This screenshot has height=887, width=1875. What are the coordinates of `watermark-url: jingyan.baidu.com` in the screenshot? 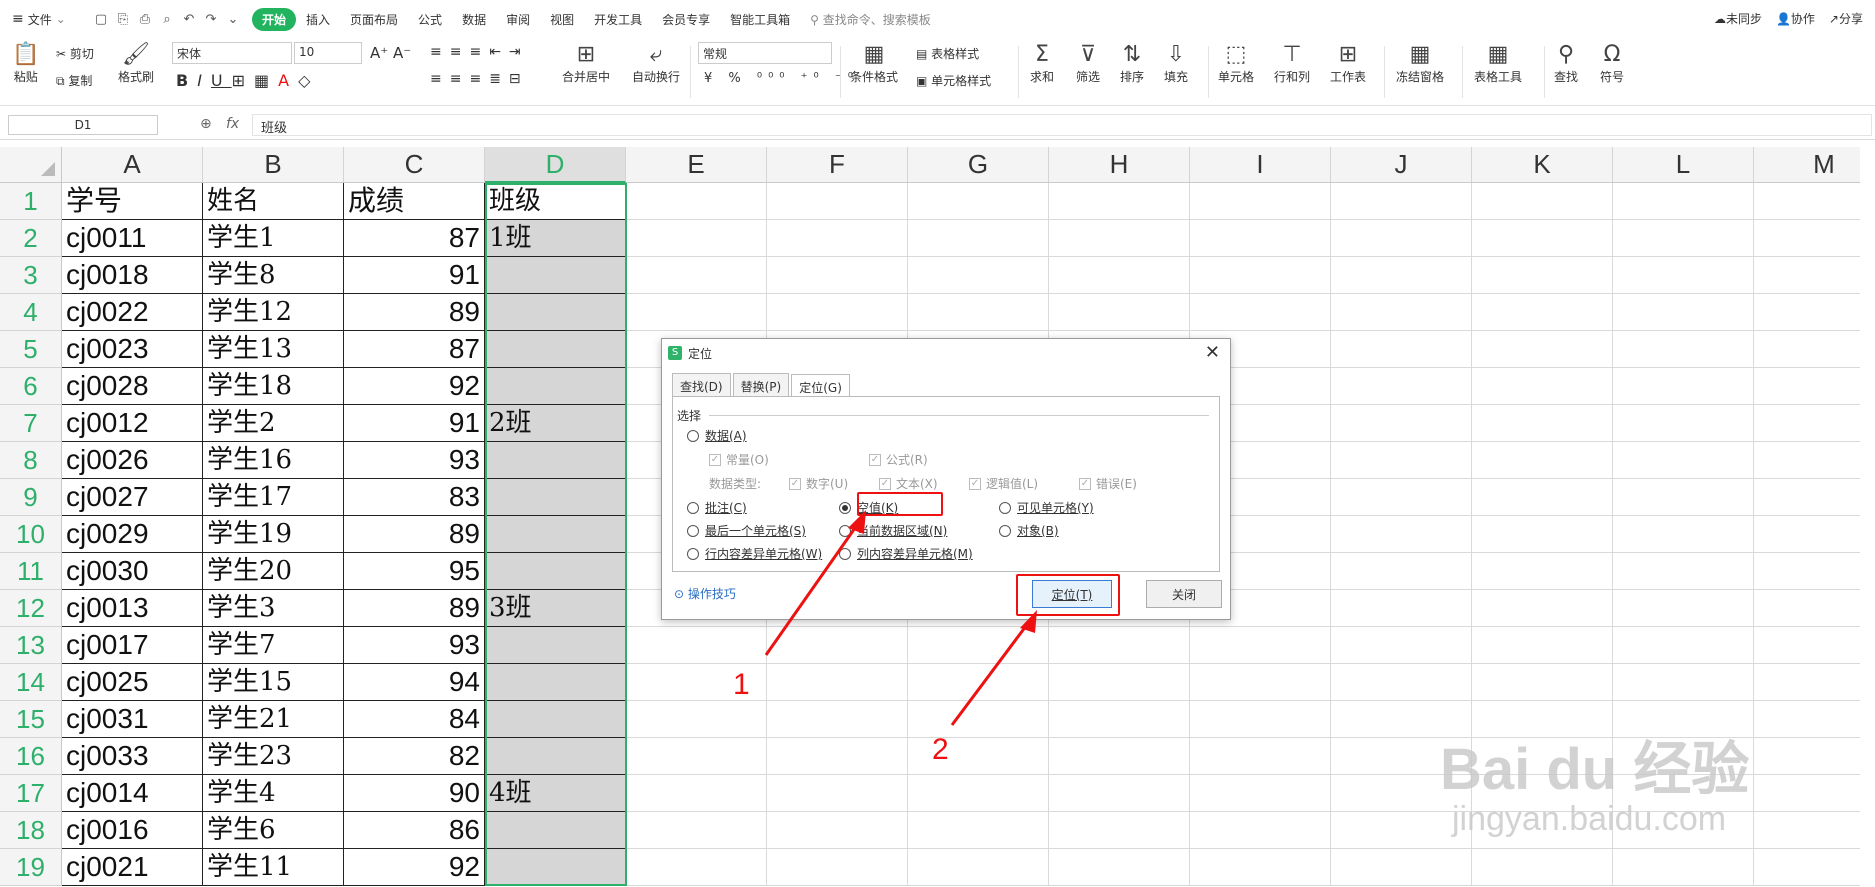 It's located at (1589, 819).